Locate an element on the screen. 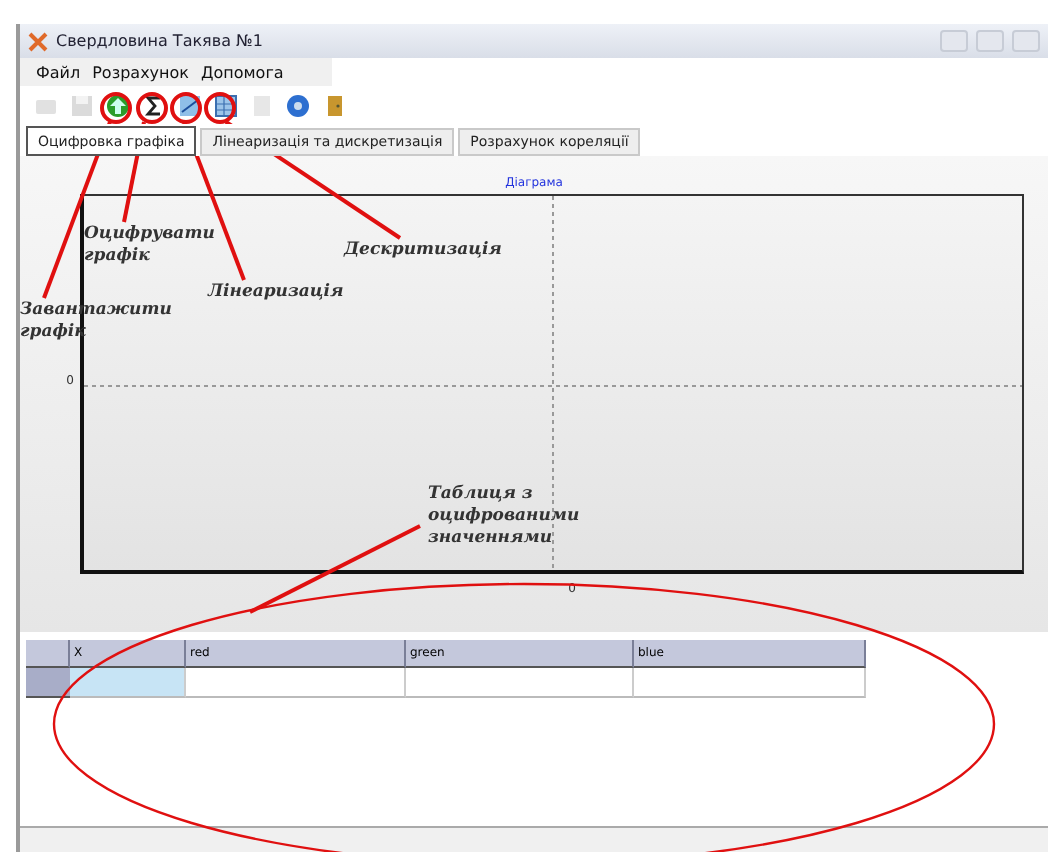  document-icon is located at coordinates (262, 105).